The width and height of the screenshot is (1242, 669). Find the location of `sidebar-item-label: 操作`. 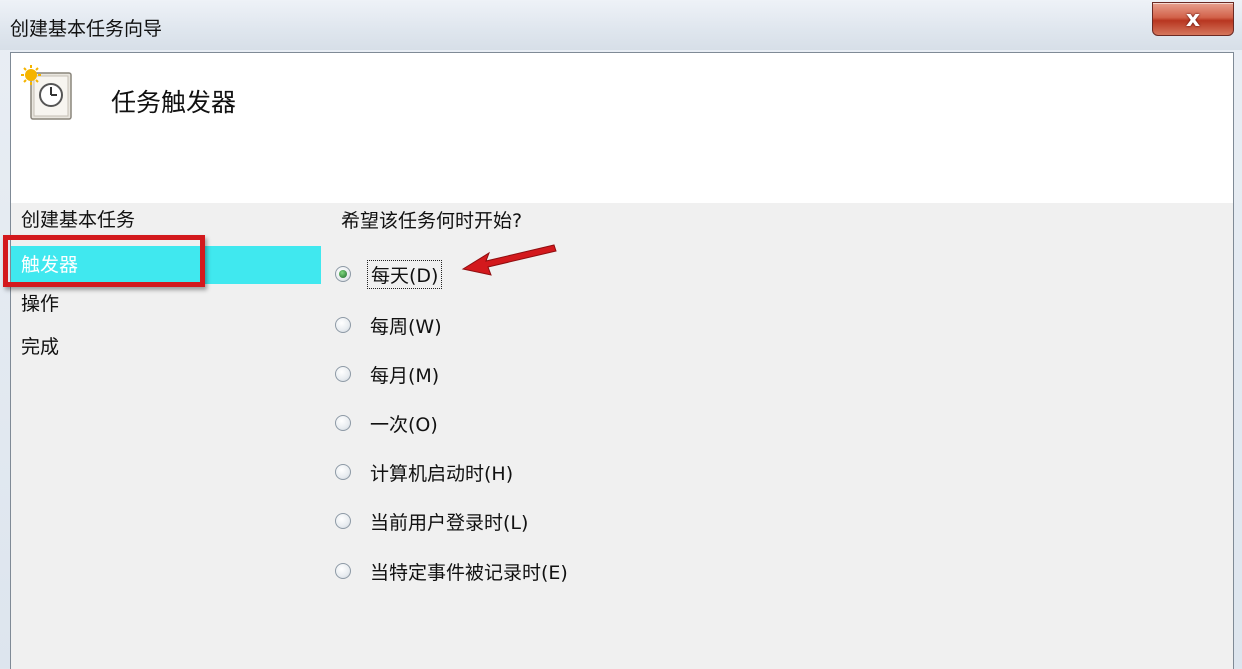

sidebar-item-label: 操作 is located at coordinates (40, 304).